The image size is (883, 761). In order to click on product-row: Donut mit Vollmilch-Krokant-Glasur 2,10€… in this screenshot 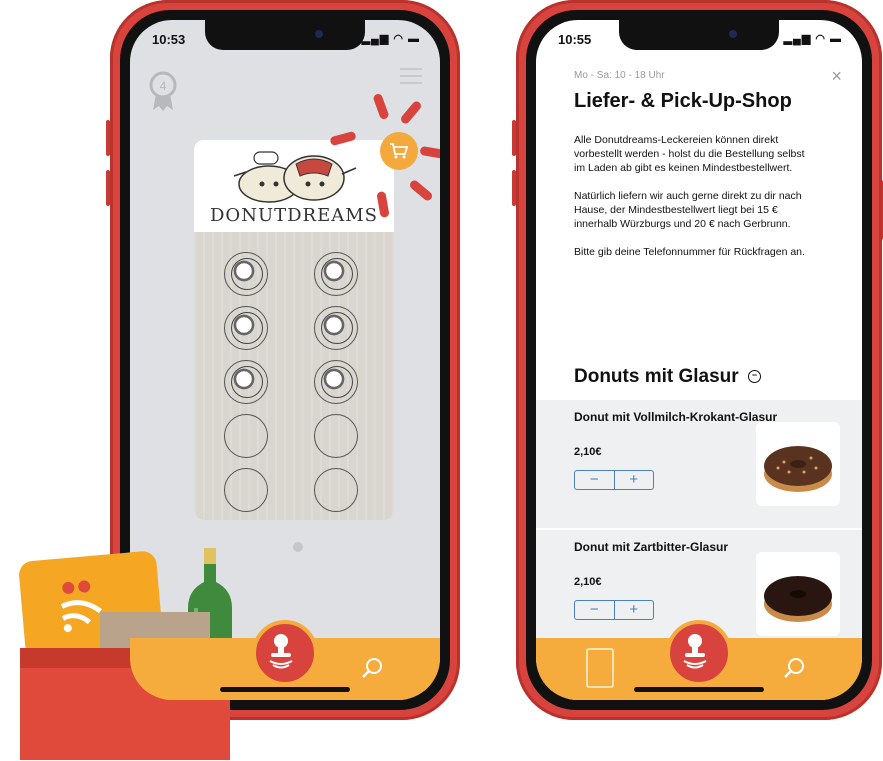, I will do `click(699, 464)`.